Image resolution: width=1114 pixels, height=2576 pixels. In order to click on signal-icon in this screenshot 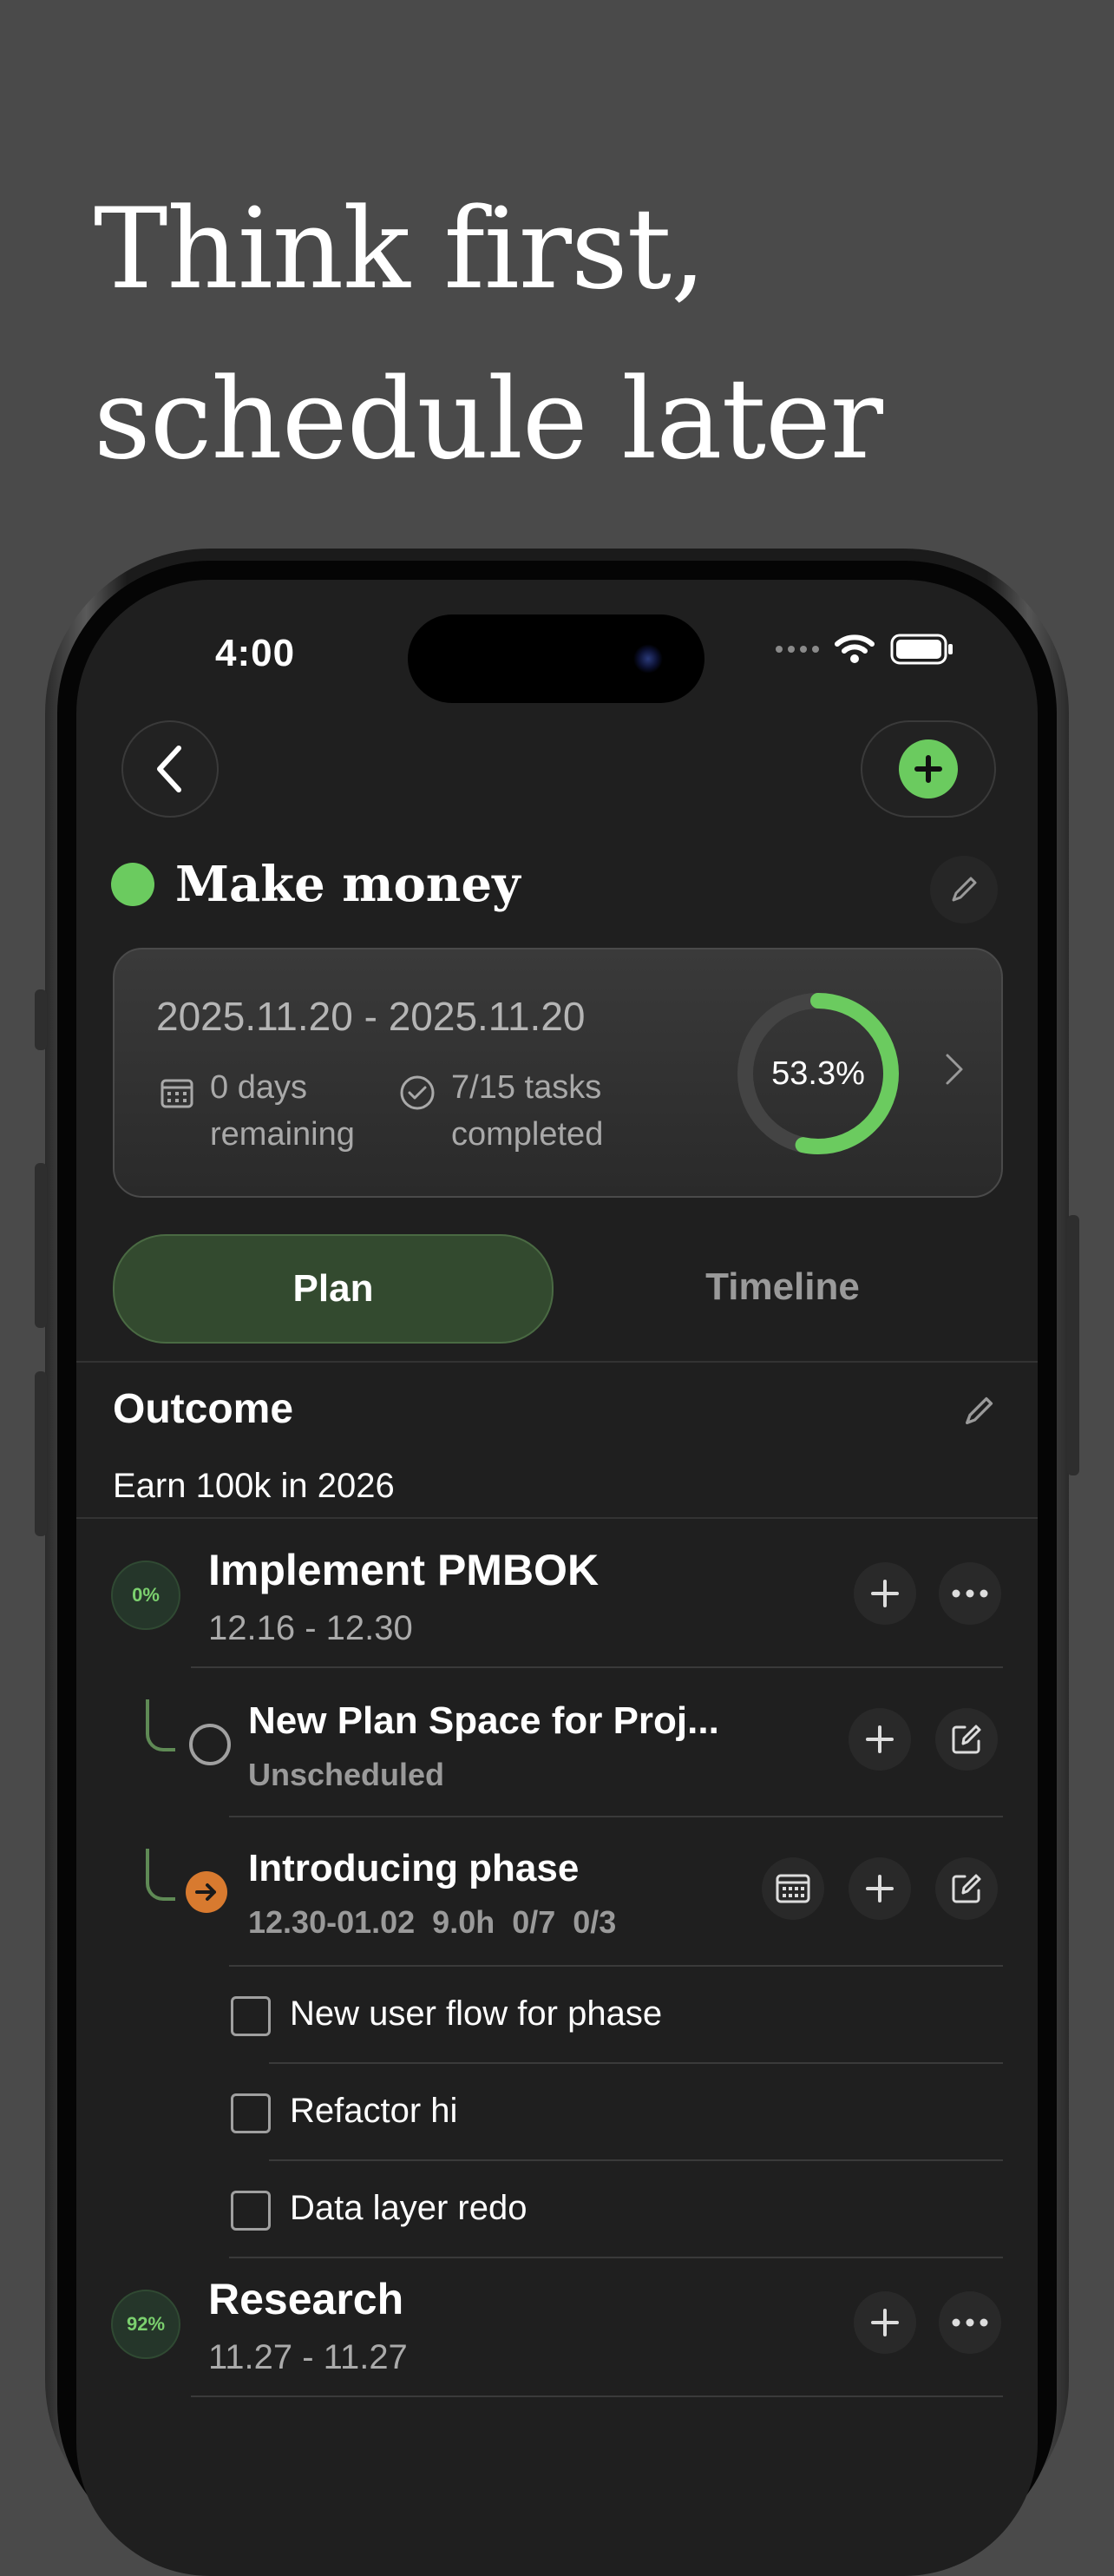, I will do `click(797, 649)`.